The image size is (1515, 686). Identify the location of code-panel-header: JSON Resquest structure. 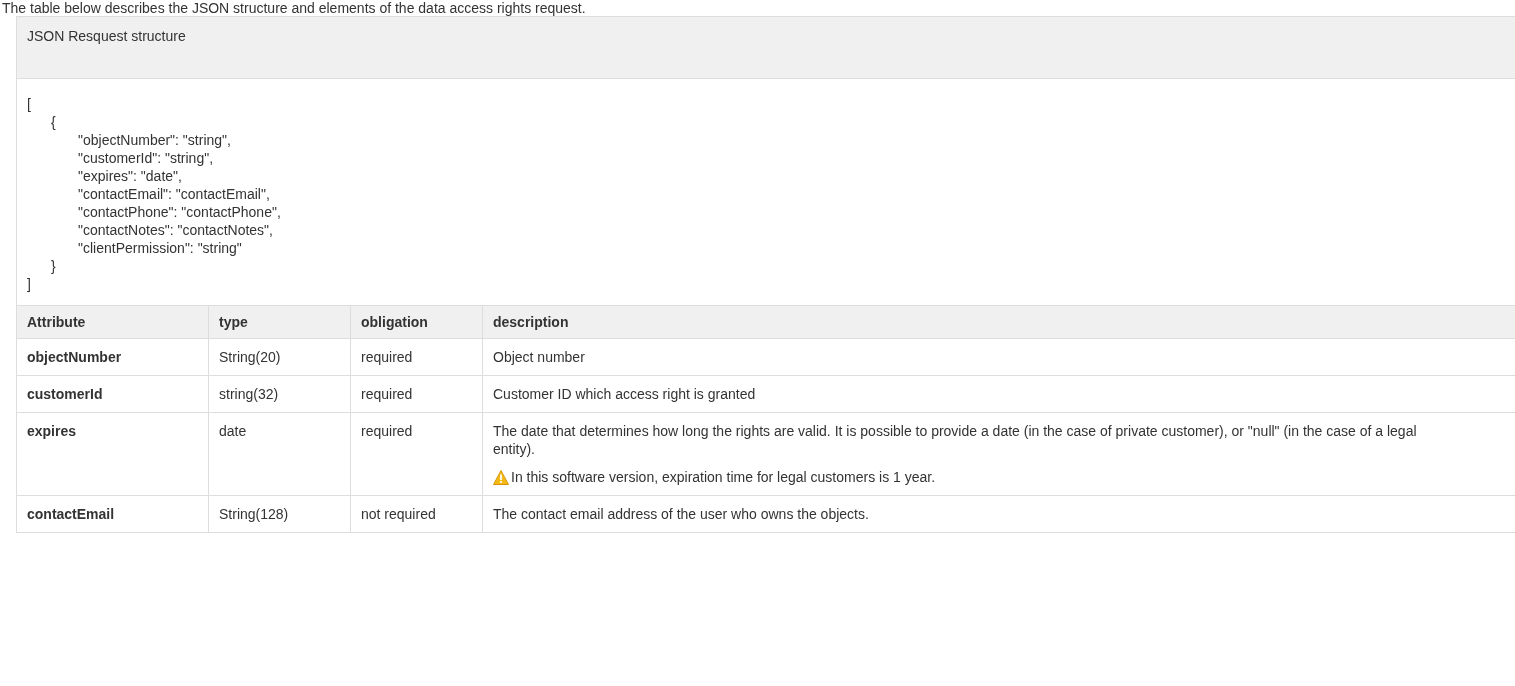
(765, 47).